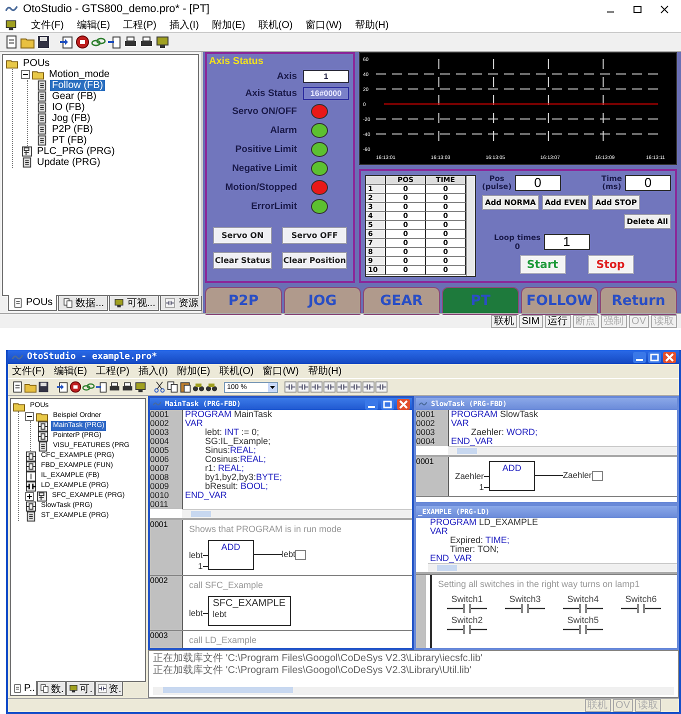 The width and height of the screenshot is (681, 714). Describe the element at coordinates (51, 689) in the screenshot. I see `tab: 数.` at that location.